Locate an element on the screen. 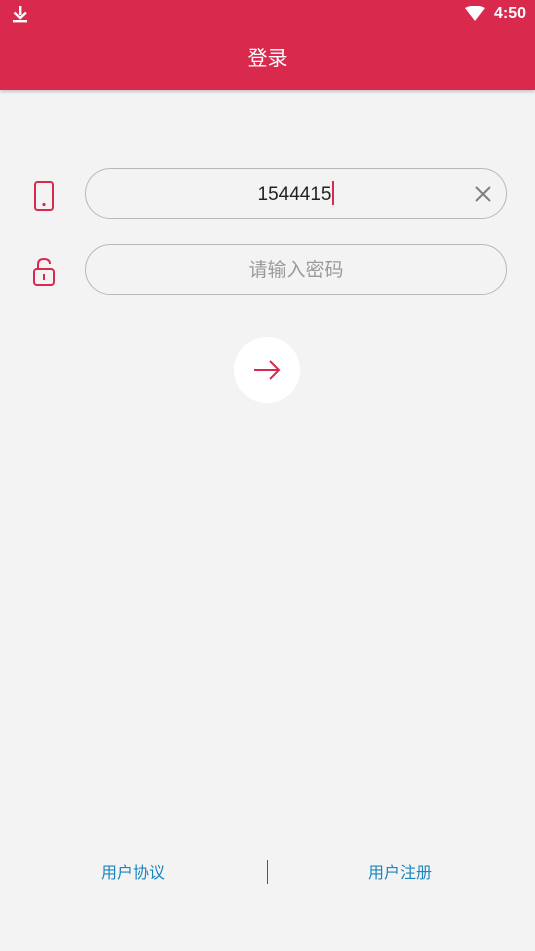 This screenshot has height=951, width=535. app-header: 4:50 登录 is located at coordinates (267, 45).